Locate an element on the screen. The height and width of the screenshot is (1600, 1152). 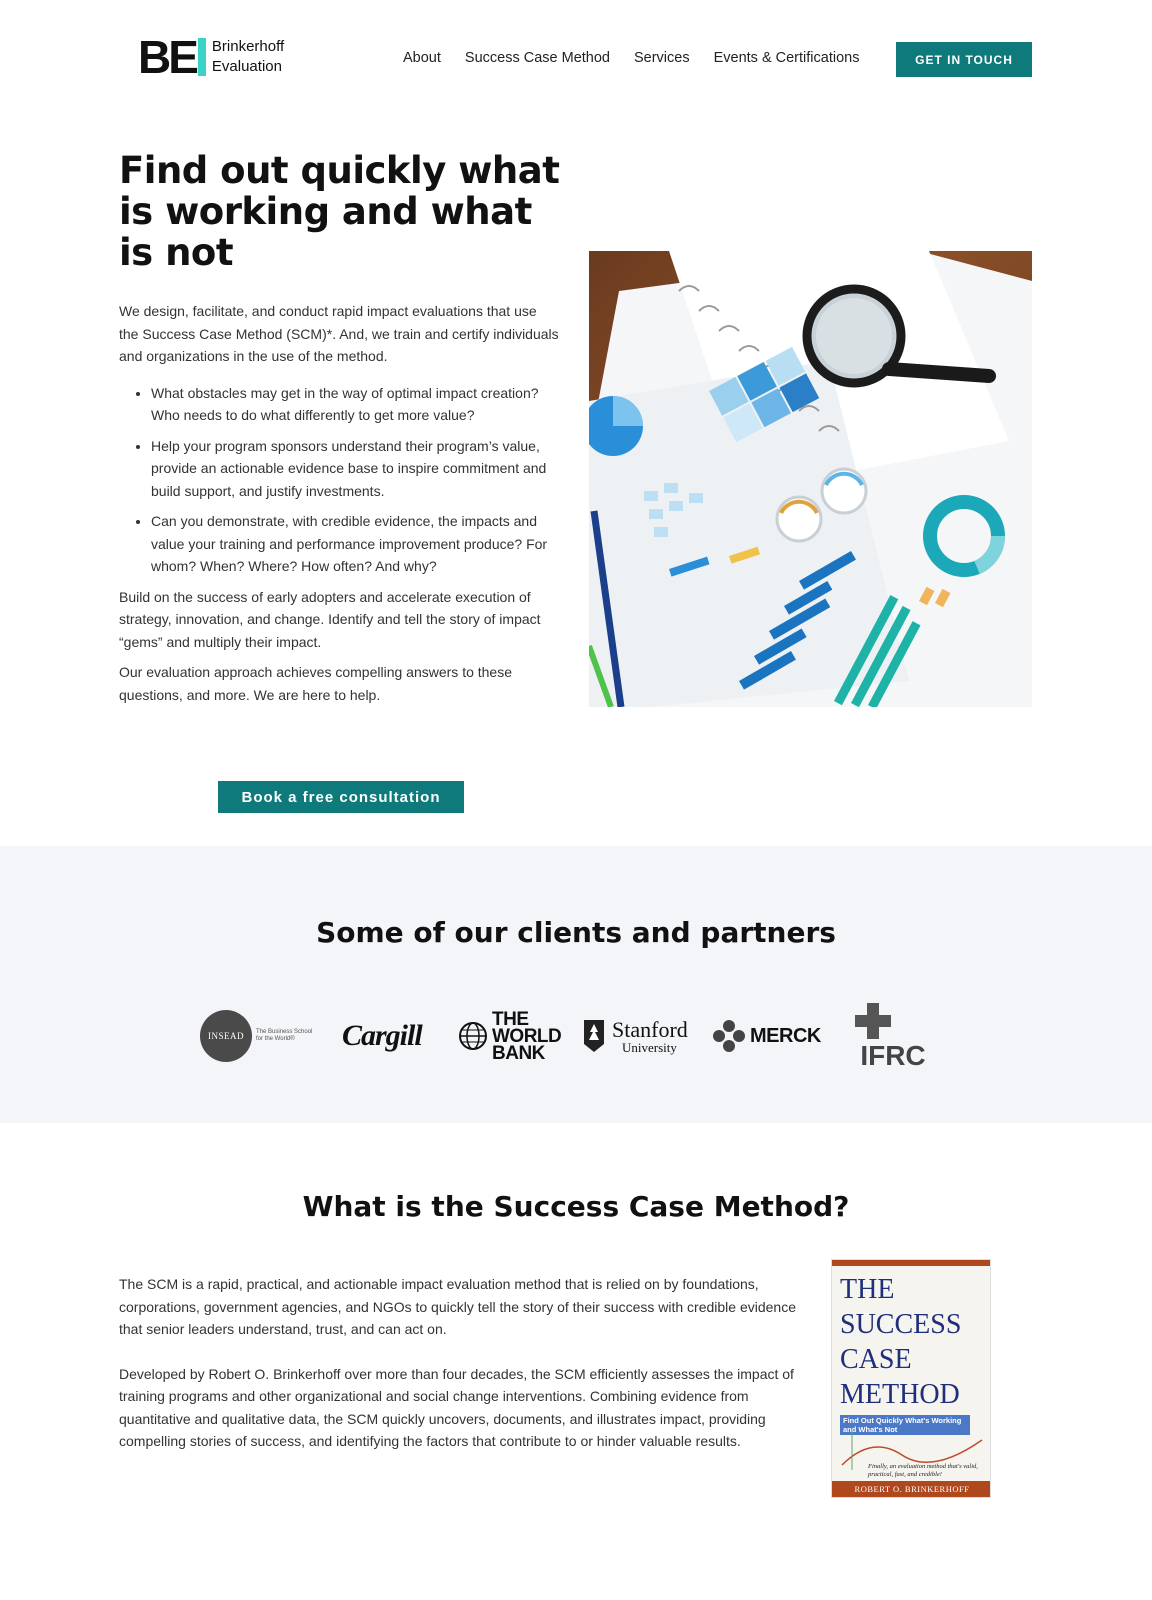
logo-wordmark: Brinkerhoff Evaluation is located at coordinates (248, 57).